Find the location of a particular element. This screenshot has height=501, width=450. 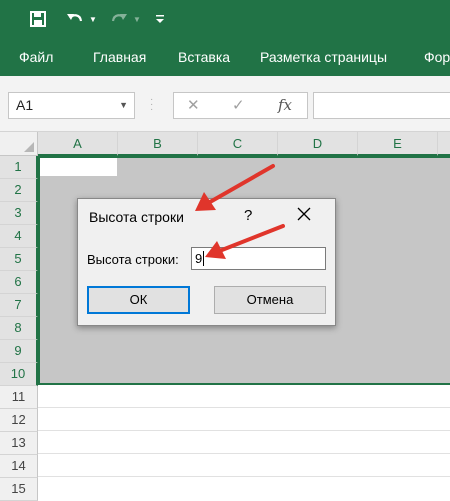

row-header-9: 9 is located at coordinates (19, 351).